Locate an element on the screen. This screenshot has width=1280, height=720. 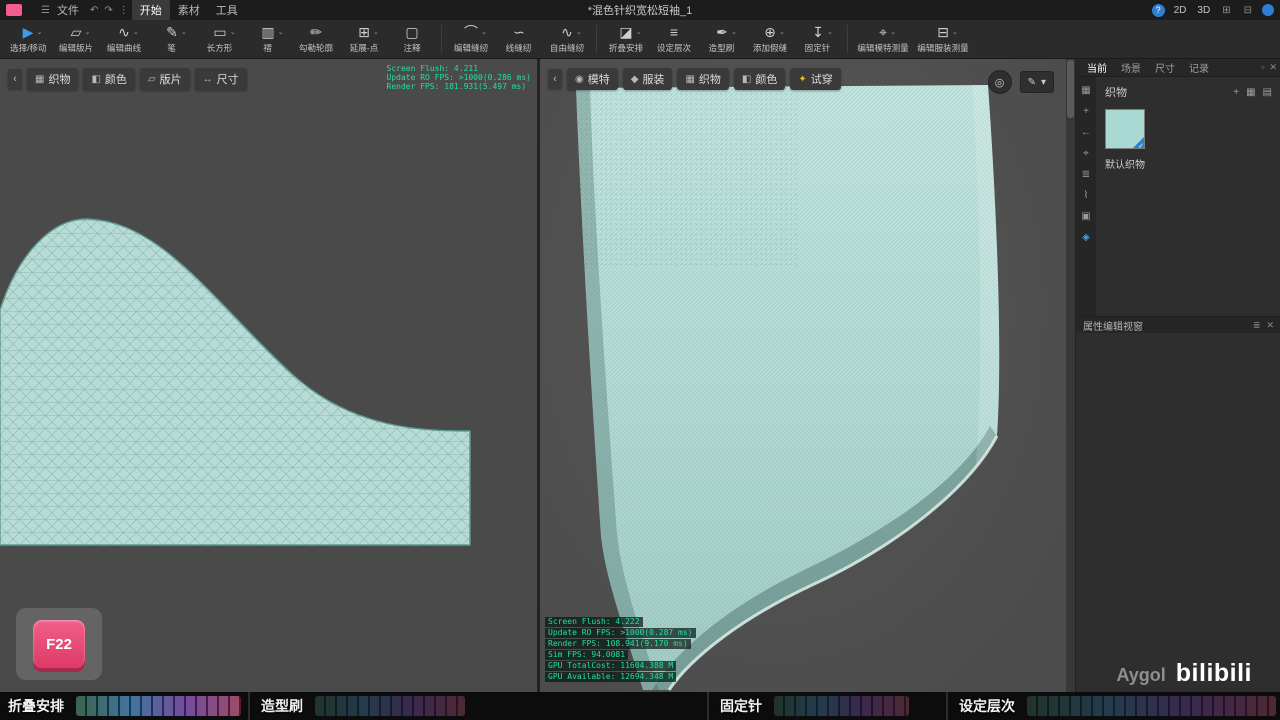
hotkey-indicator: F22 is located at coordinates (59, 644).